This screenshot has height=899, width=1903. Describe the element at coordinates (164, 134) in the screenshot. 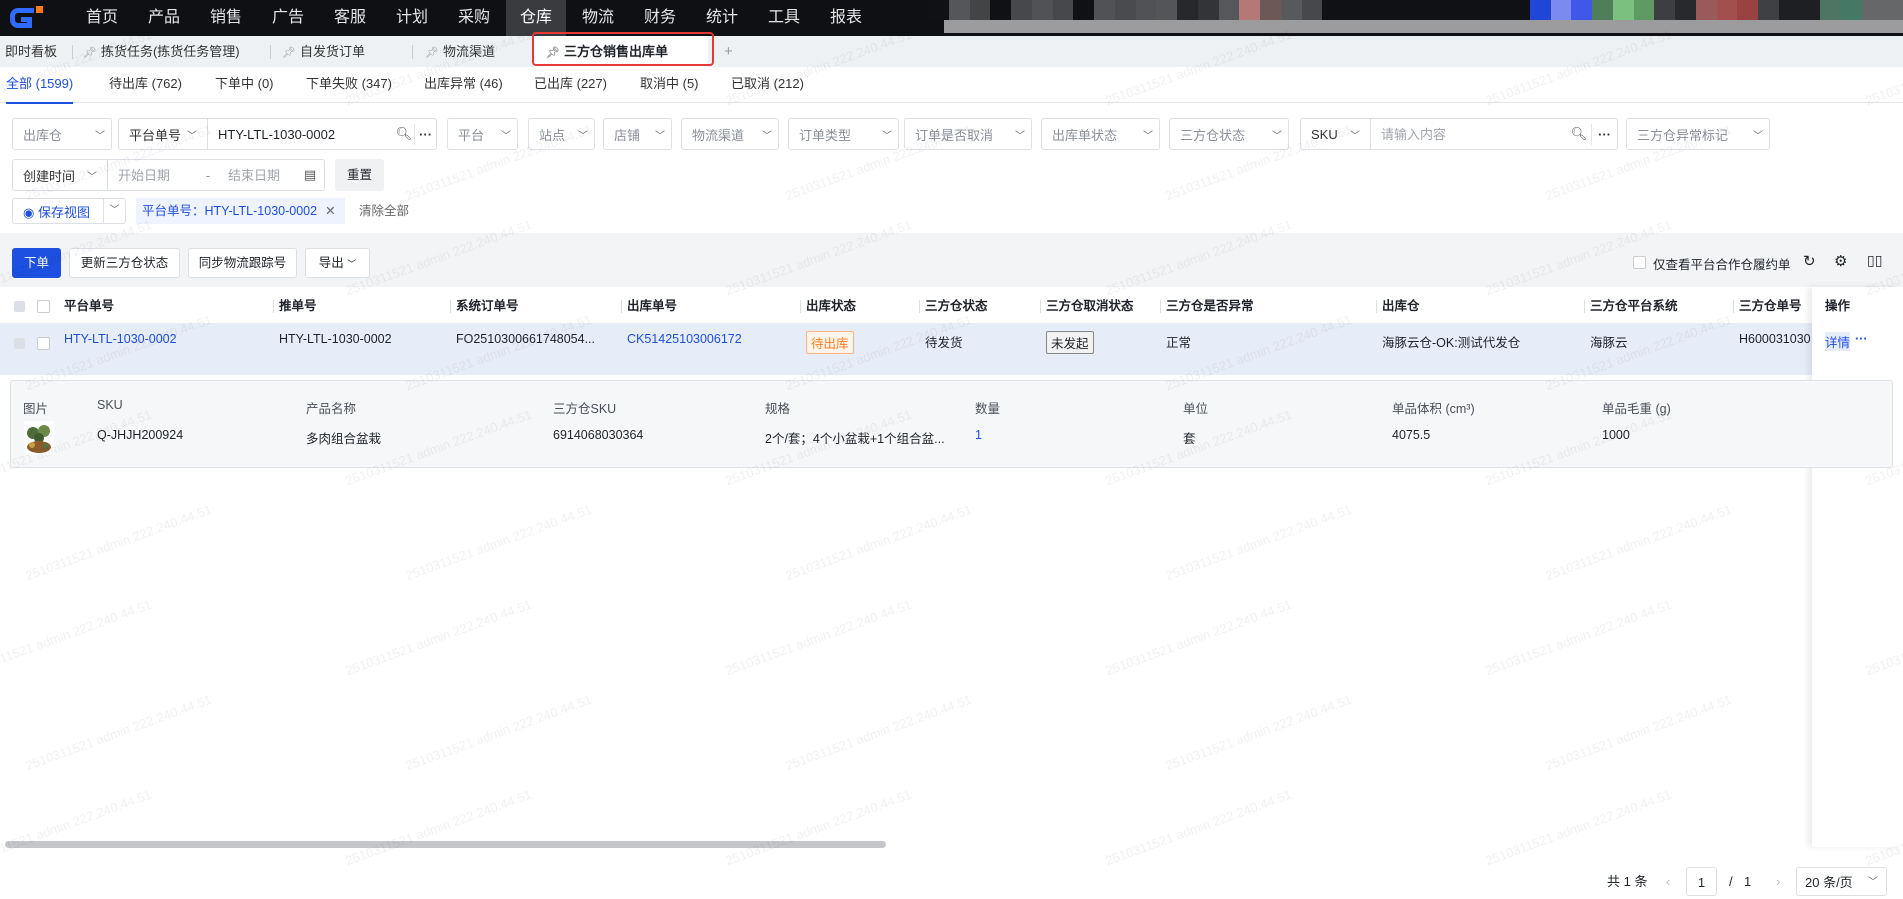

I see `platform-no-type-select: 平台单号 ﹀` at that location.